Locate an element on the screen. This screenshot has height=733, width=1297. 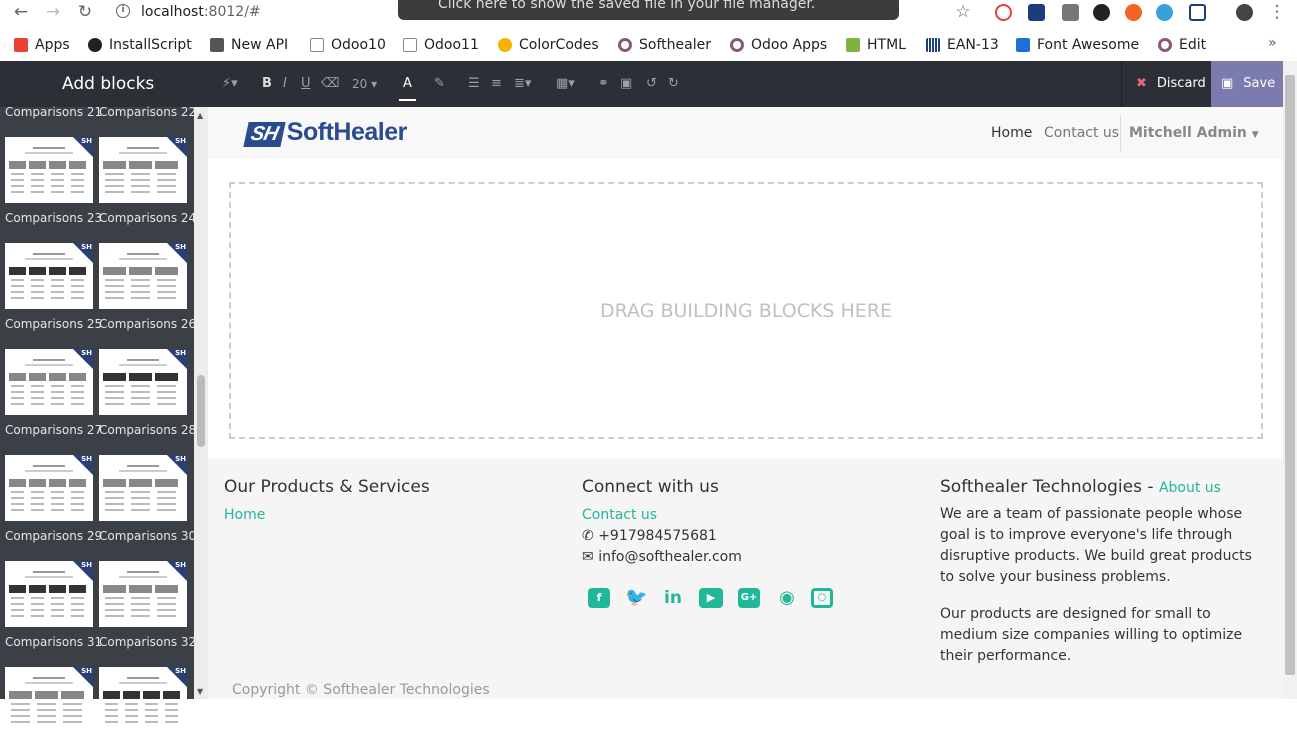
menu-home: Home is located at coordinates (1011, 133).